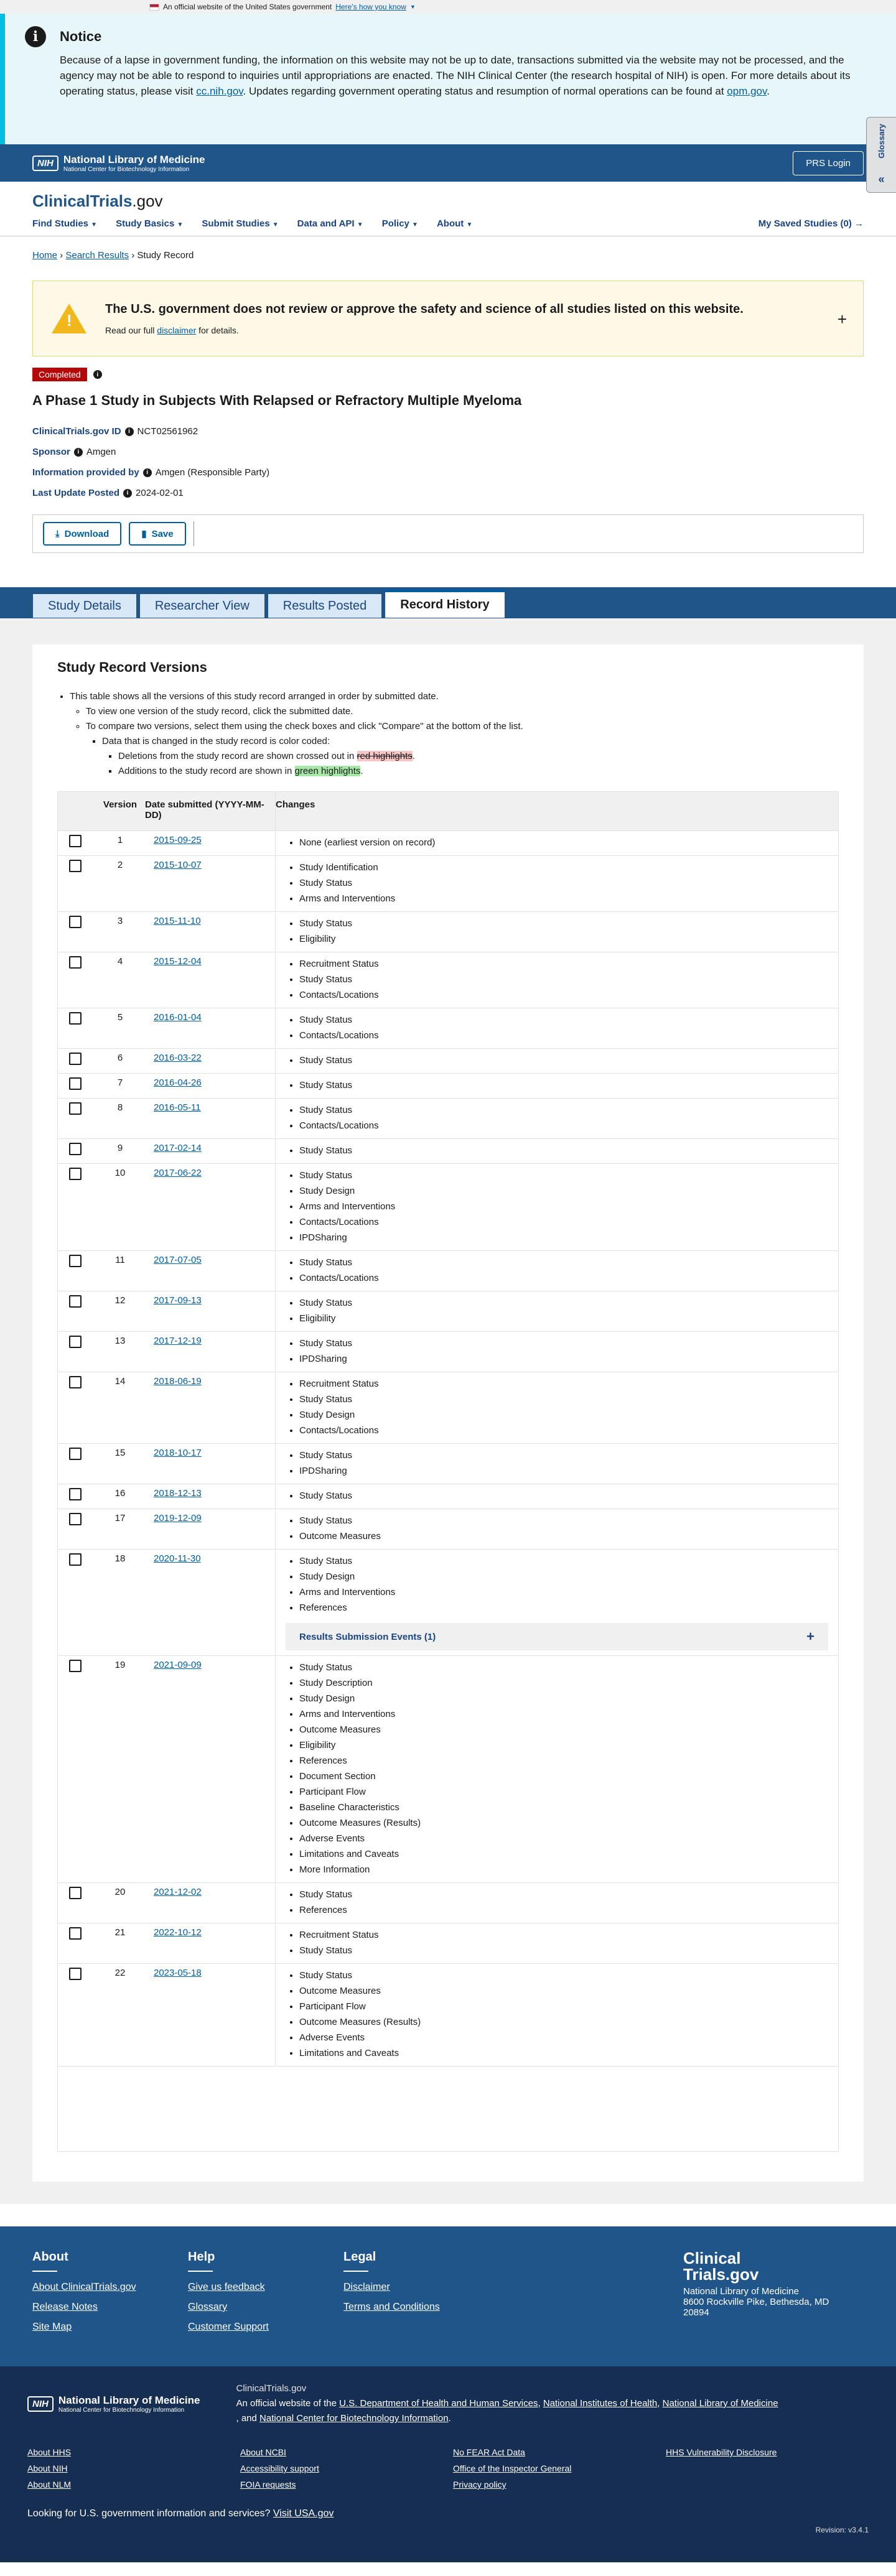 This screenshot has height=2576, width=896. Describe the element at coordinates (110, 2327) in the screenshot. I see `footer-link: Site Map` at that location.